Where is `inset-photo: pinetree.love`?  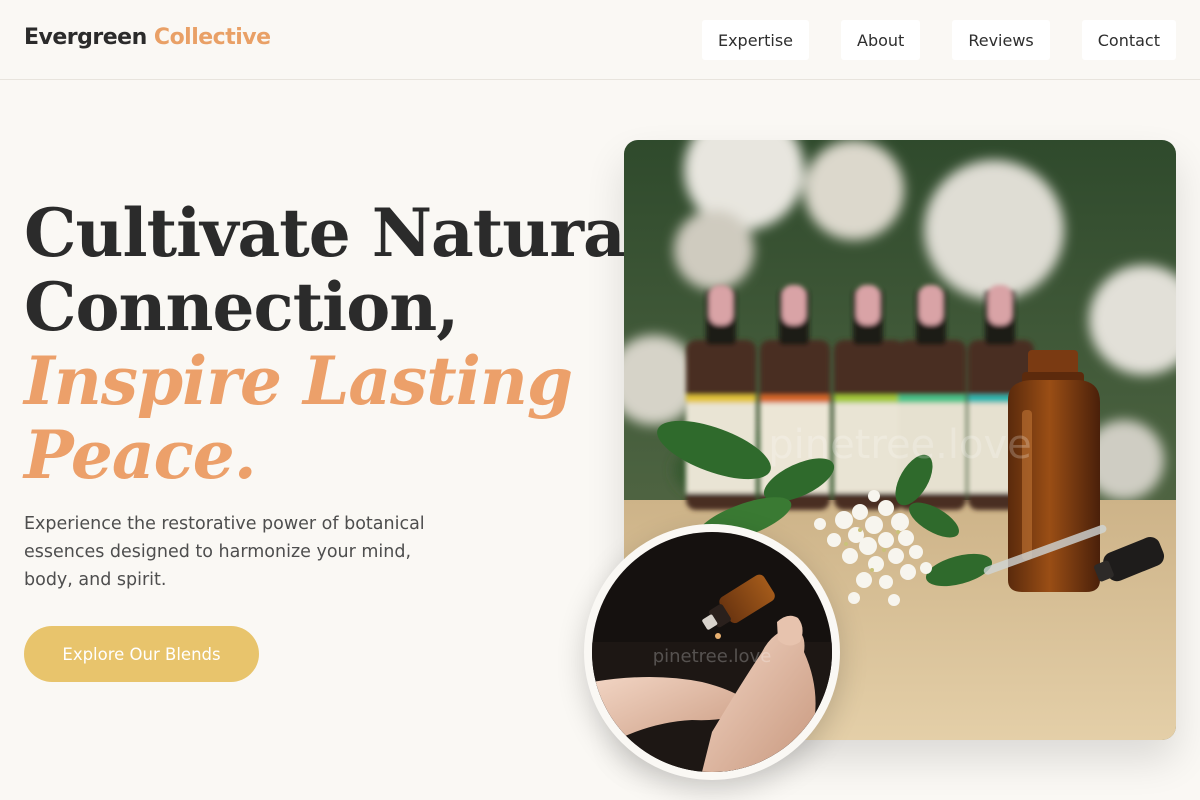
inset-photo: pinetree.love is located at coordinates (712, 652).